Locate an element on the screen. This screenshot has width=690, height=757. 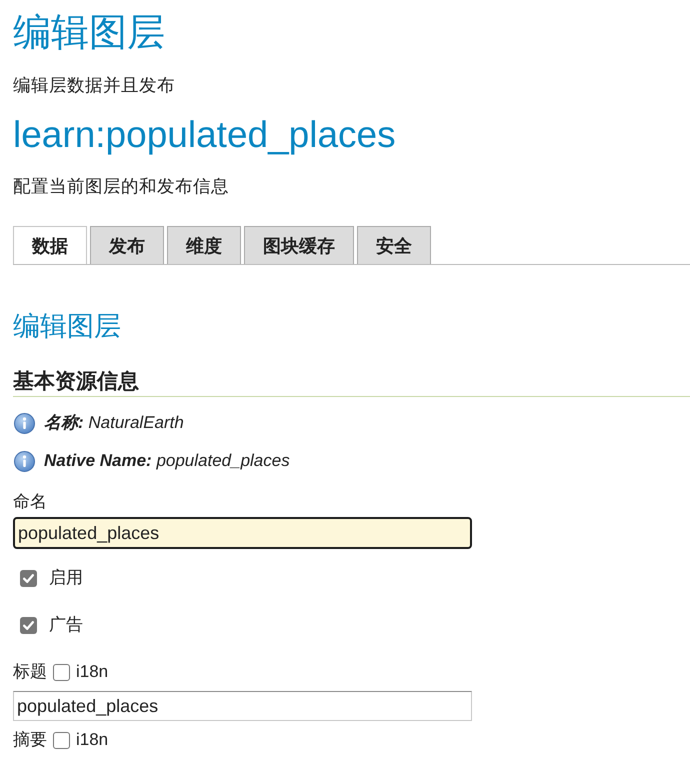
tab: 安全 is located at coordinates (394, 245).